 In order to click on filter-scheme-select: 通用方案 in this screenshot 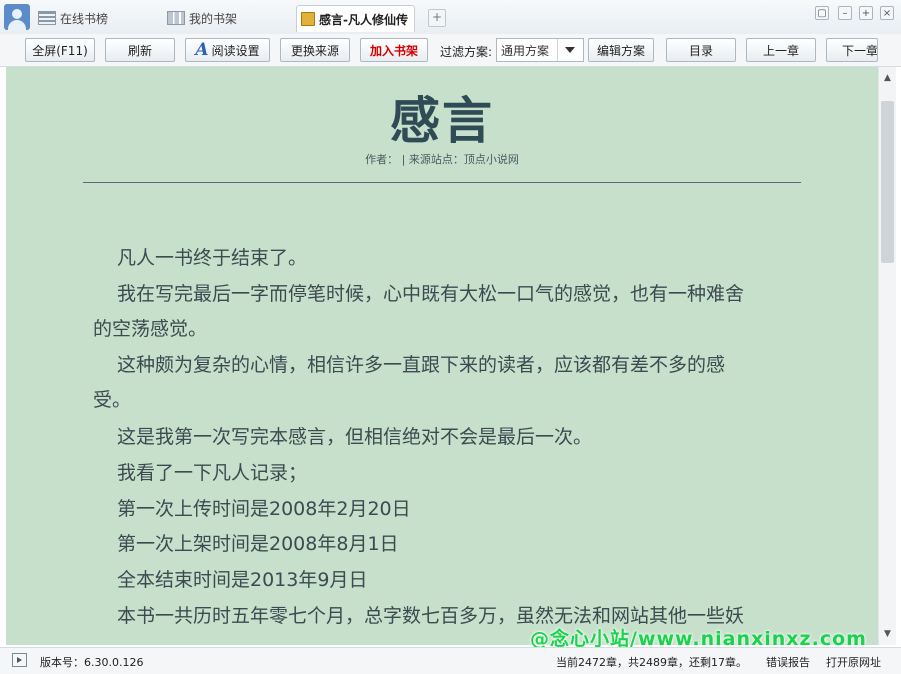, I will do `click(540, 50)`.